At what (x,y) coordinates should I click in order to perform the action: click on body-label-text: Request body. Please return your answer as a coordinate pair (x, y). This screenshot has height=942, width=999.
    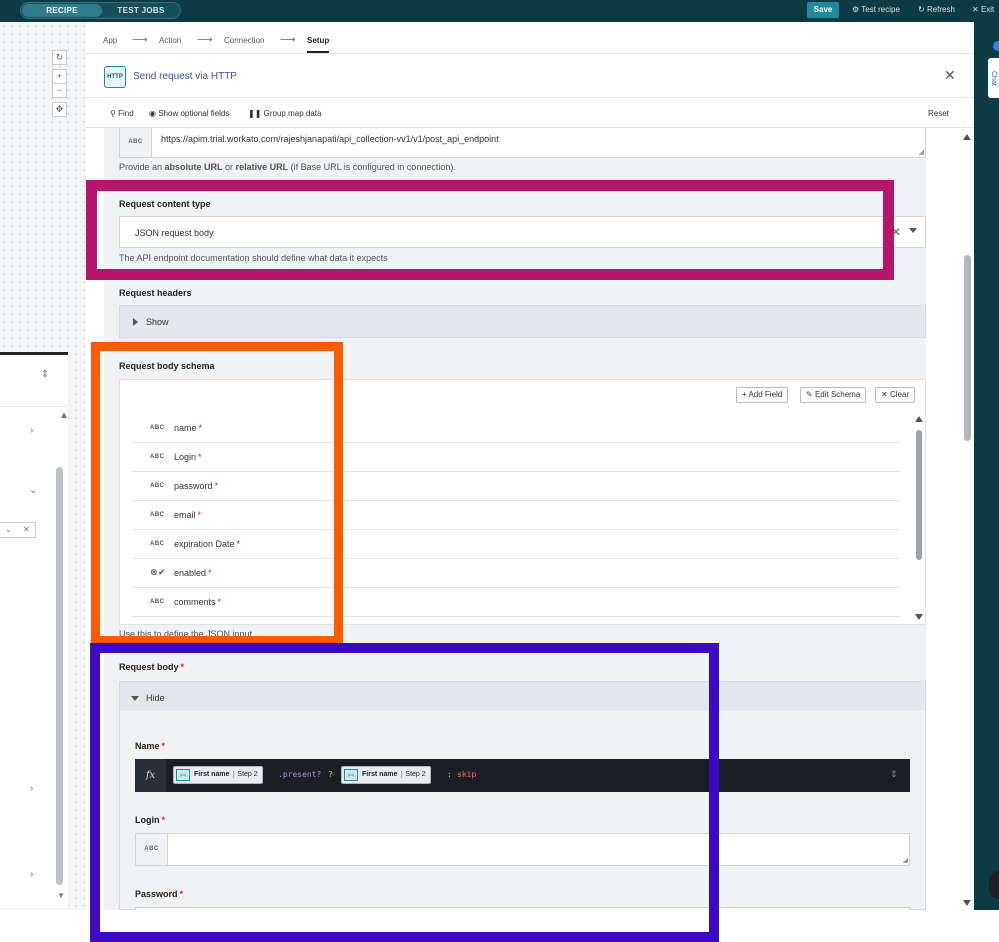
    Looking at the image, I should click on (149, 667).